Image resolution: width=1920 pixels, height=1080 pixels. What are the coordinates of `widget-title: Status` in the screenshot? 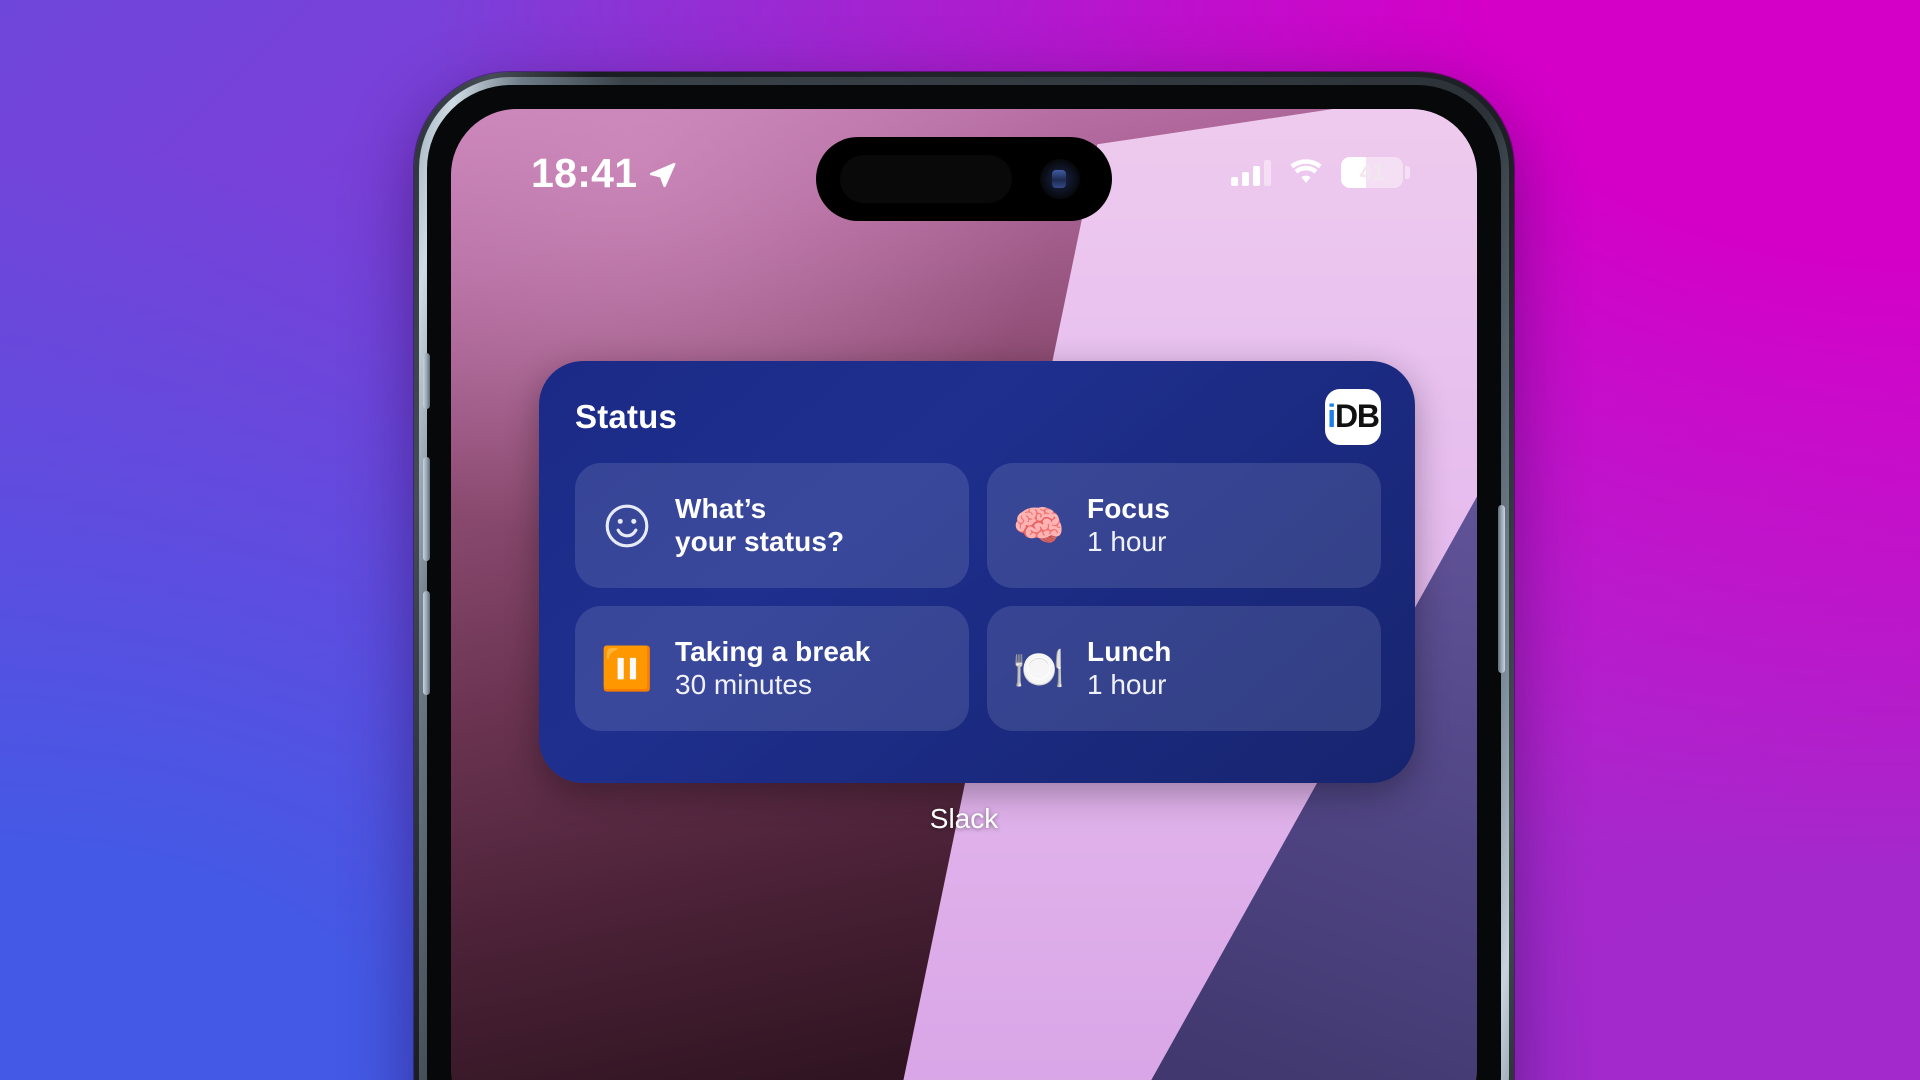 It's located at (626, 416).